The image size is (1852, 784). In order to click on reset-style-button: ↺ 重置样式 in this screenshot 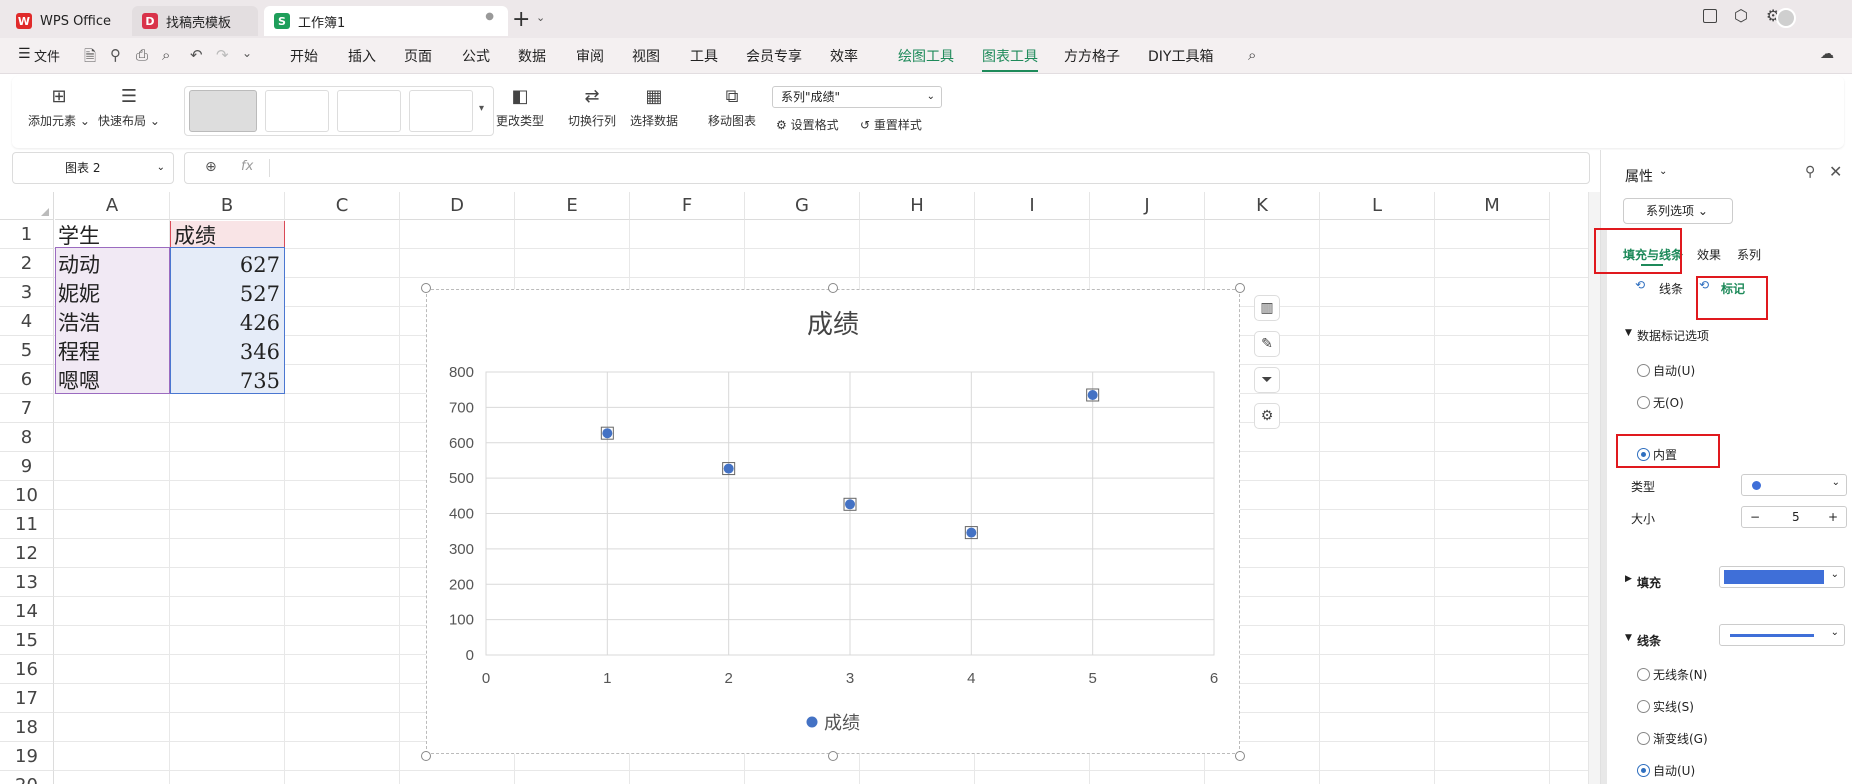, I will do `click(891, 124)`.